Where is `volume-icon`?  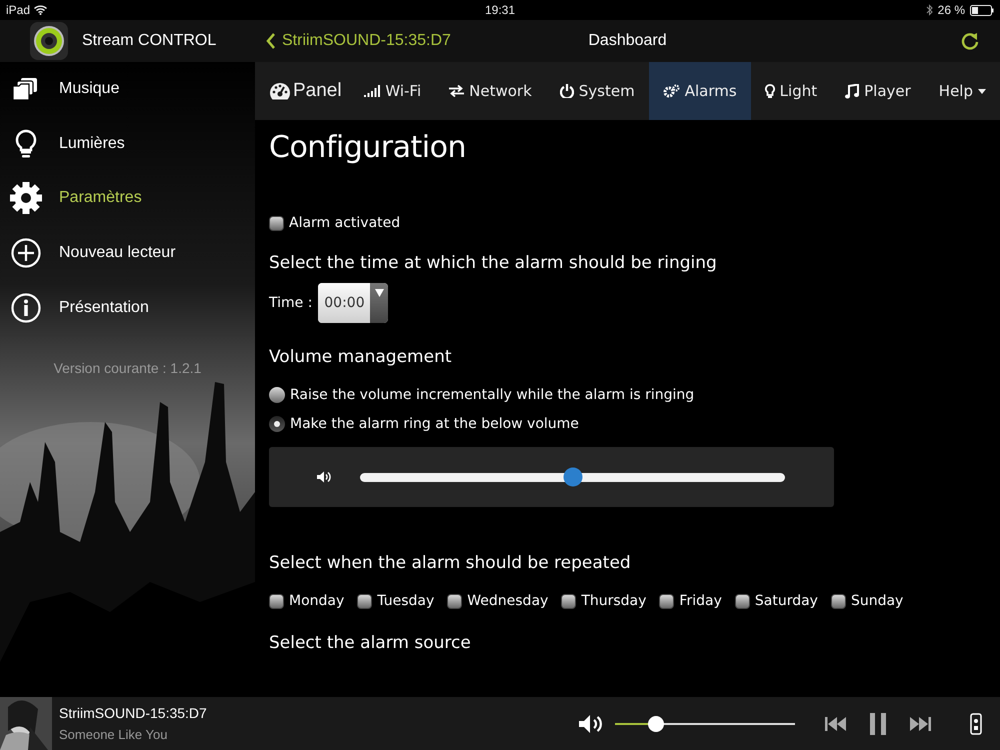 volume-icon is located at coordinates (592, 724).